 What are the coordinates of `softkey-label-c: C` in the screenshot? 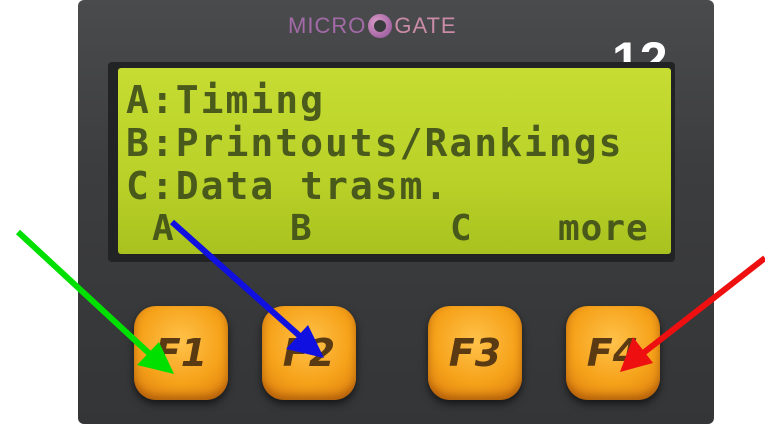 It's located at (461, 228).